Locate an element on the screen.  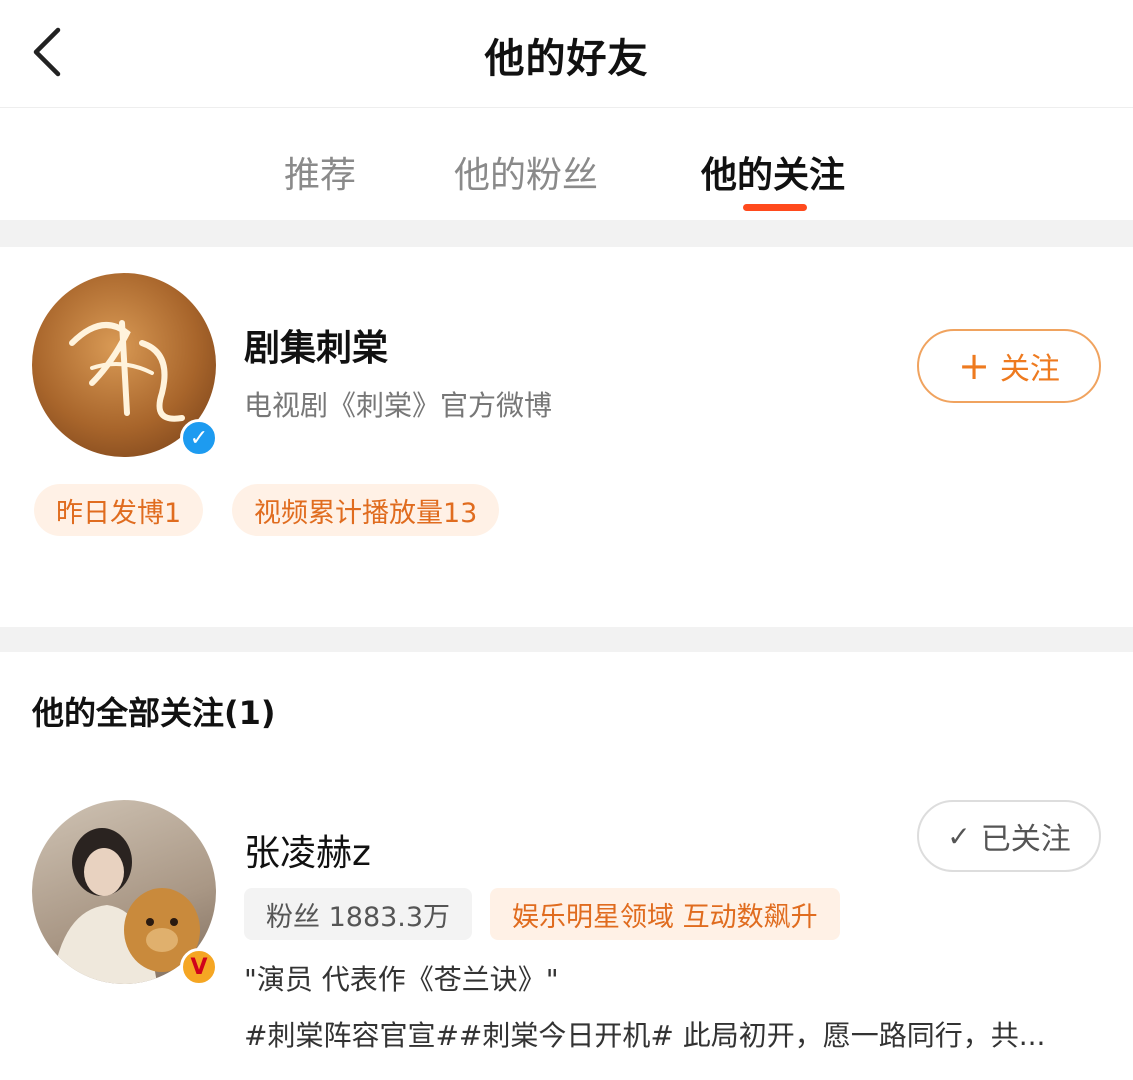
tab-recommended: 推荐 is located at coordinates (320, 172).